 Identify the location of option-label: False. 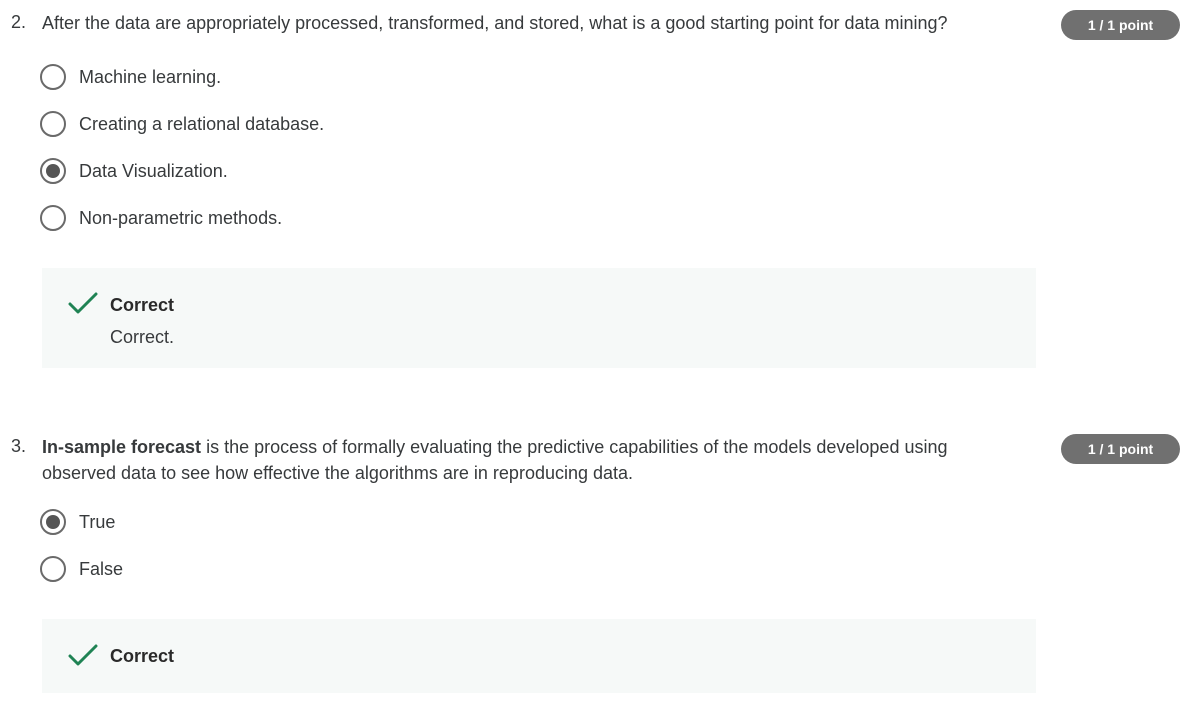
(101, 568).